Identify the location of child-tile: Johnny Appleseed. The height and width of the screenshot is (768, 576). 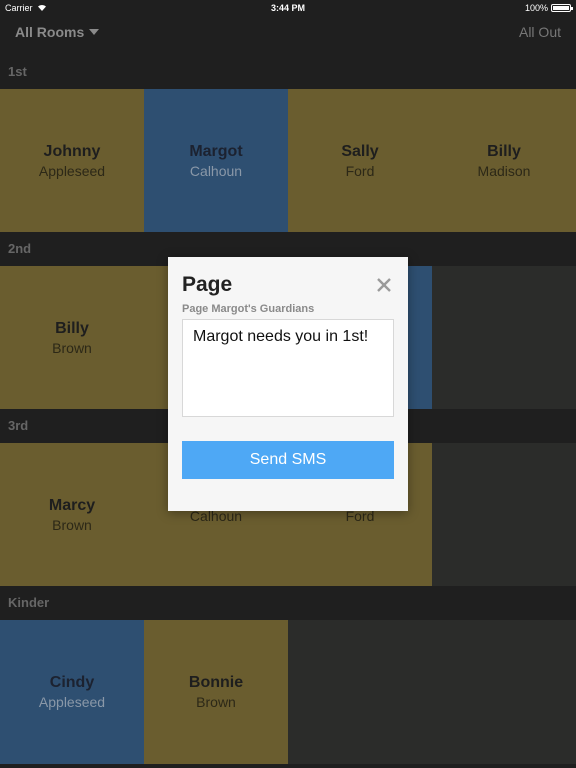
(72, 161).